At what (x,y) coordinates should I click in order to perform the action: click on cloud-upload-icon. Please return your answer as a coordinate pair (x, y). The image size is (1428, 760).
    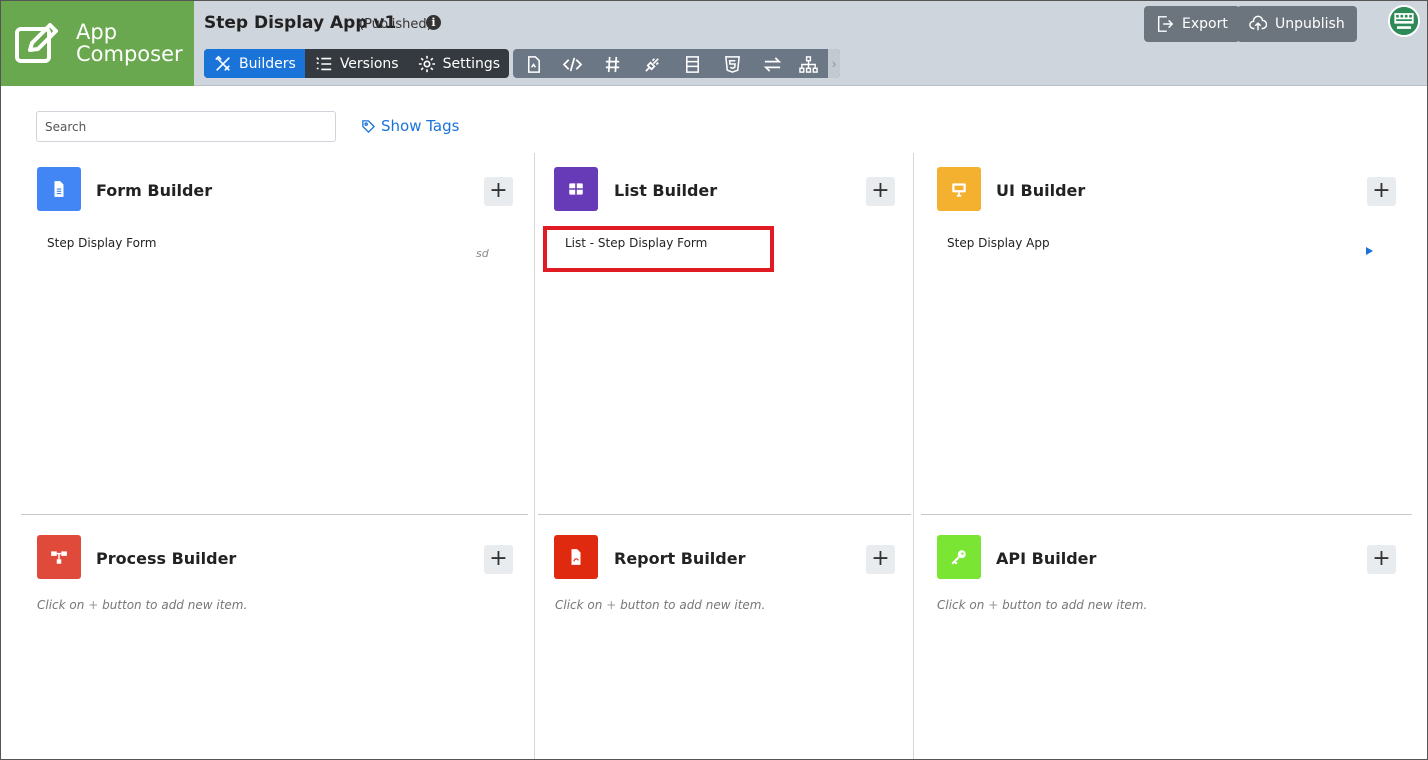
    Looking at the image, I should click on (1258, 23).